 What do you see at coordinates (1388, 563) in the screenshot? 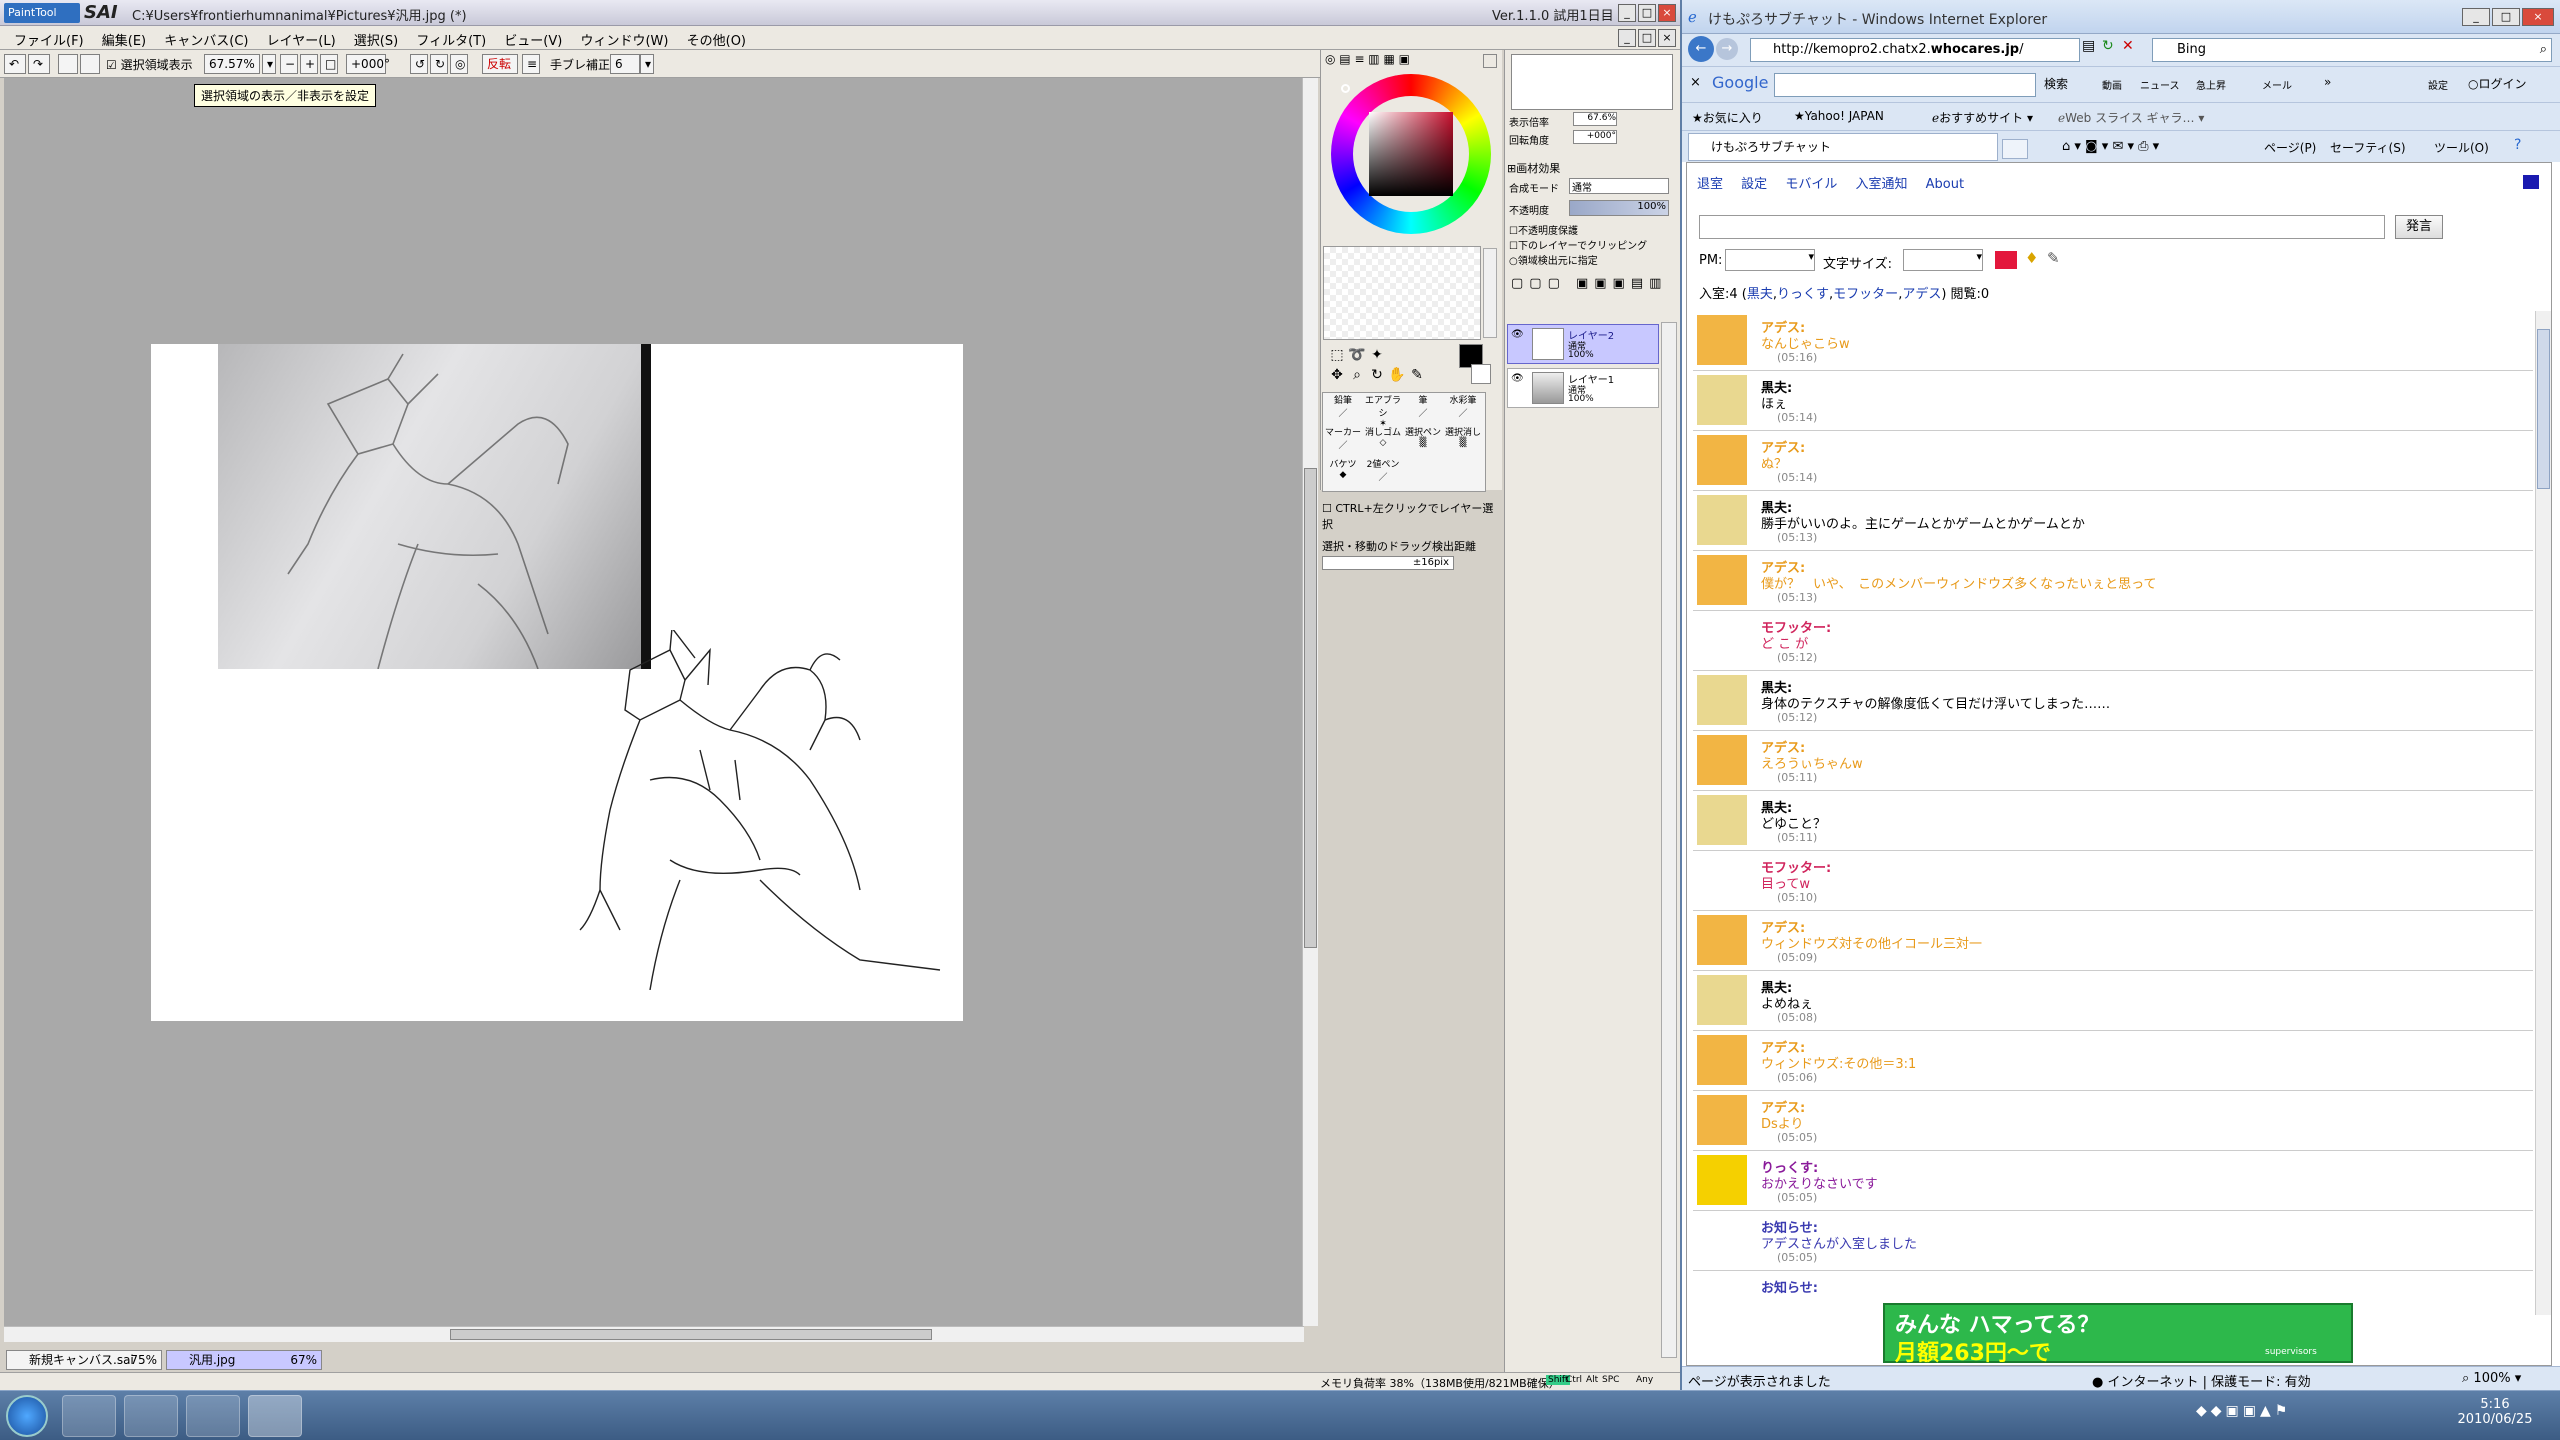
I see `drag-distance-slider: ±16pix` at bounding box center [1388, 563].